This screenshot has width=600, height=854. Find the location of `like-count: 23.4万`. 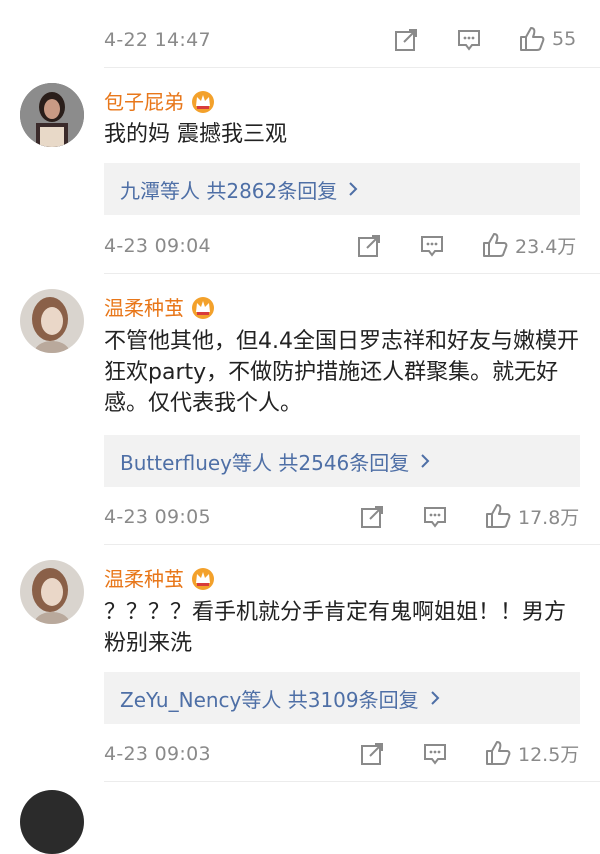

like-count: 23.4万 is located at coordinates (546, 246).